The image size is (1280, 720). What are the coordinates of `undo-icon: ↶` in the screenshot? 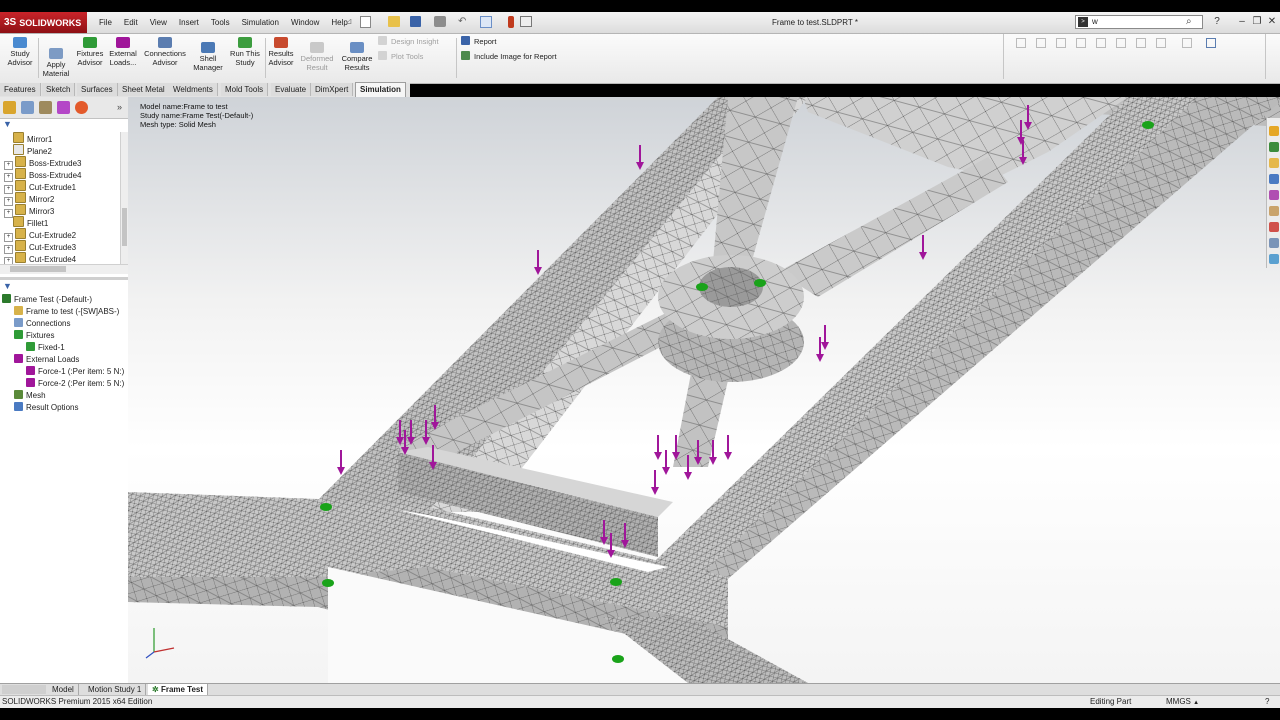 It's located at (463, 21).